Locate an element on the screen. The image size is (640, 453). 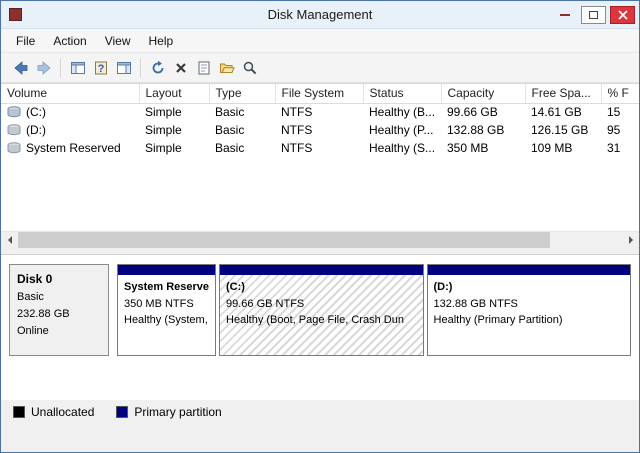
minimize-button is located at coordinates (564, 15).